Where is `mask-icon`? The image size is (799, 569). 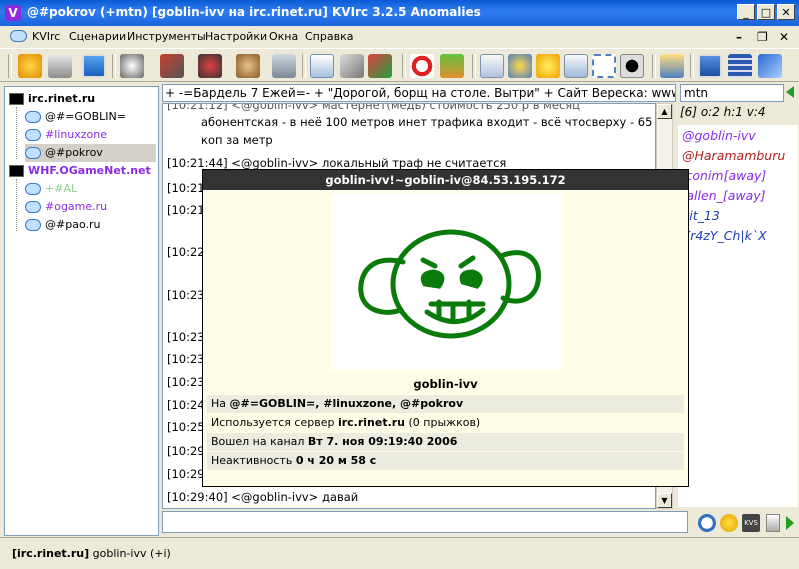 mask-icon is located at coordinates (132, 66).